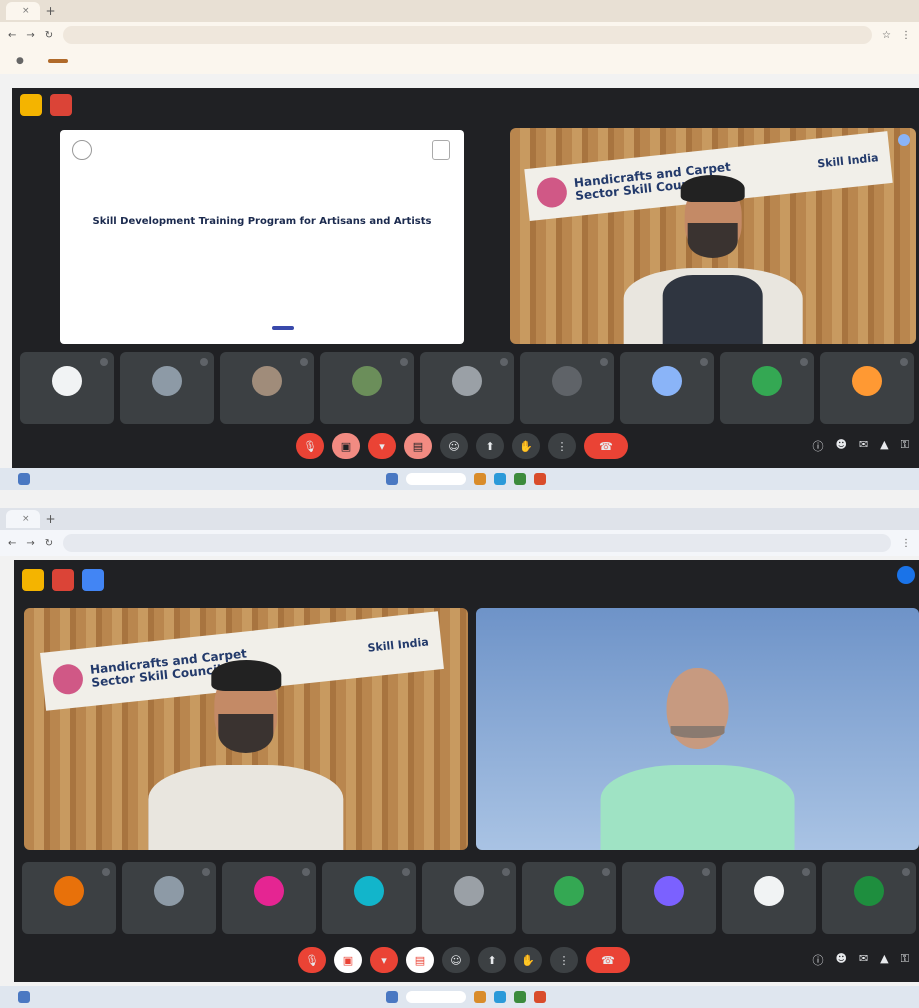 This screenshot has width=919, height=1008. I want to click on app-icon-blue, so click(93, 580).